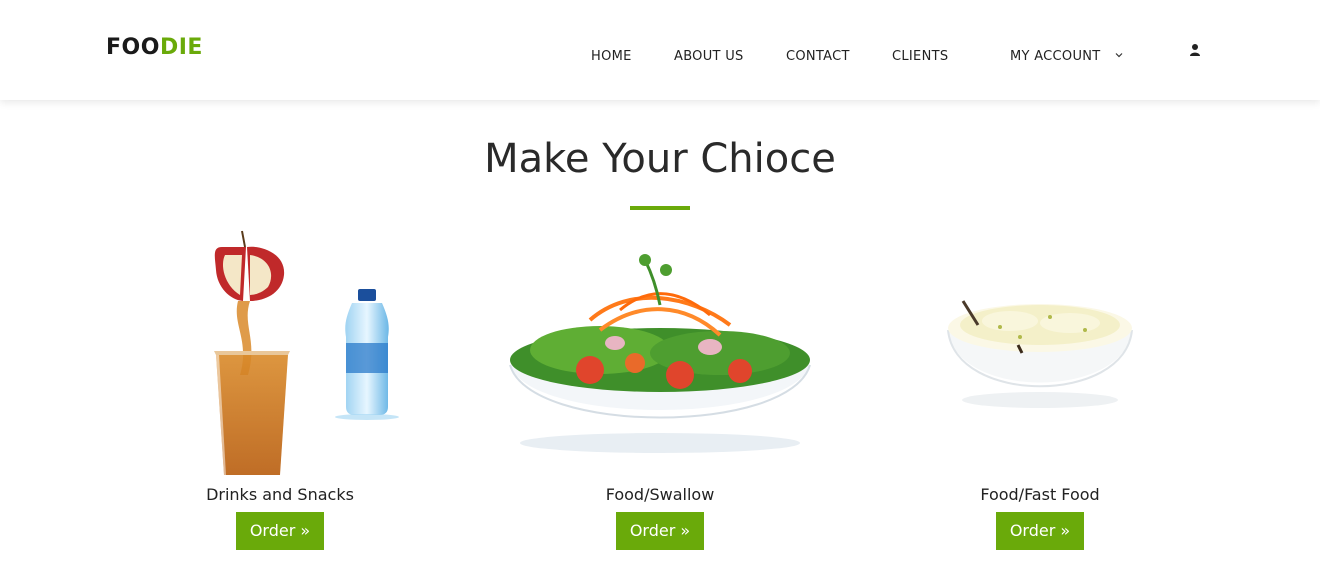 The image size is (1320, 581). What do you see at coordinates (660, 159) in the screenshot?
I see `page-title: Make Your Chioce` at bounding box center [660, 159].